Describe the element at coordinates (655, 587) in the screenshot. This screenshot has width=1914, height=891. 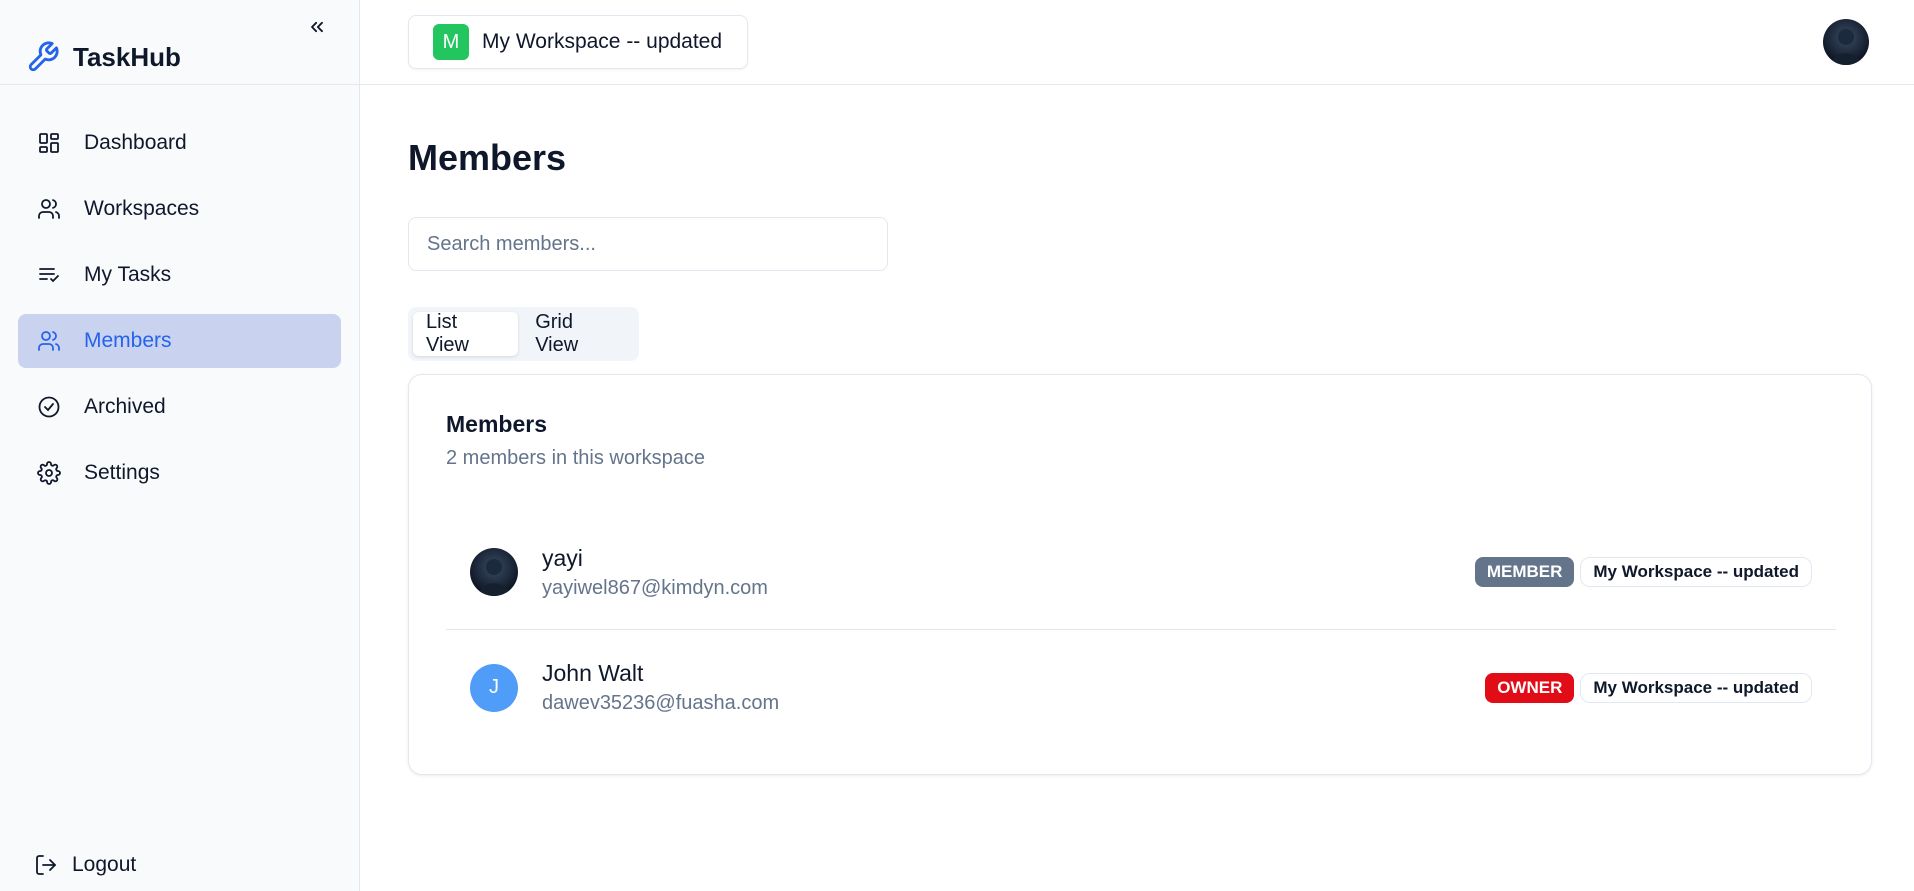
I see `member-email: yayiwel867@kimdyn.com` at that location.